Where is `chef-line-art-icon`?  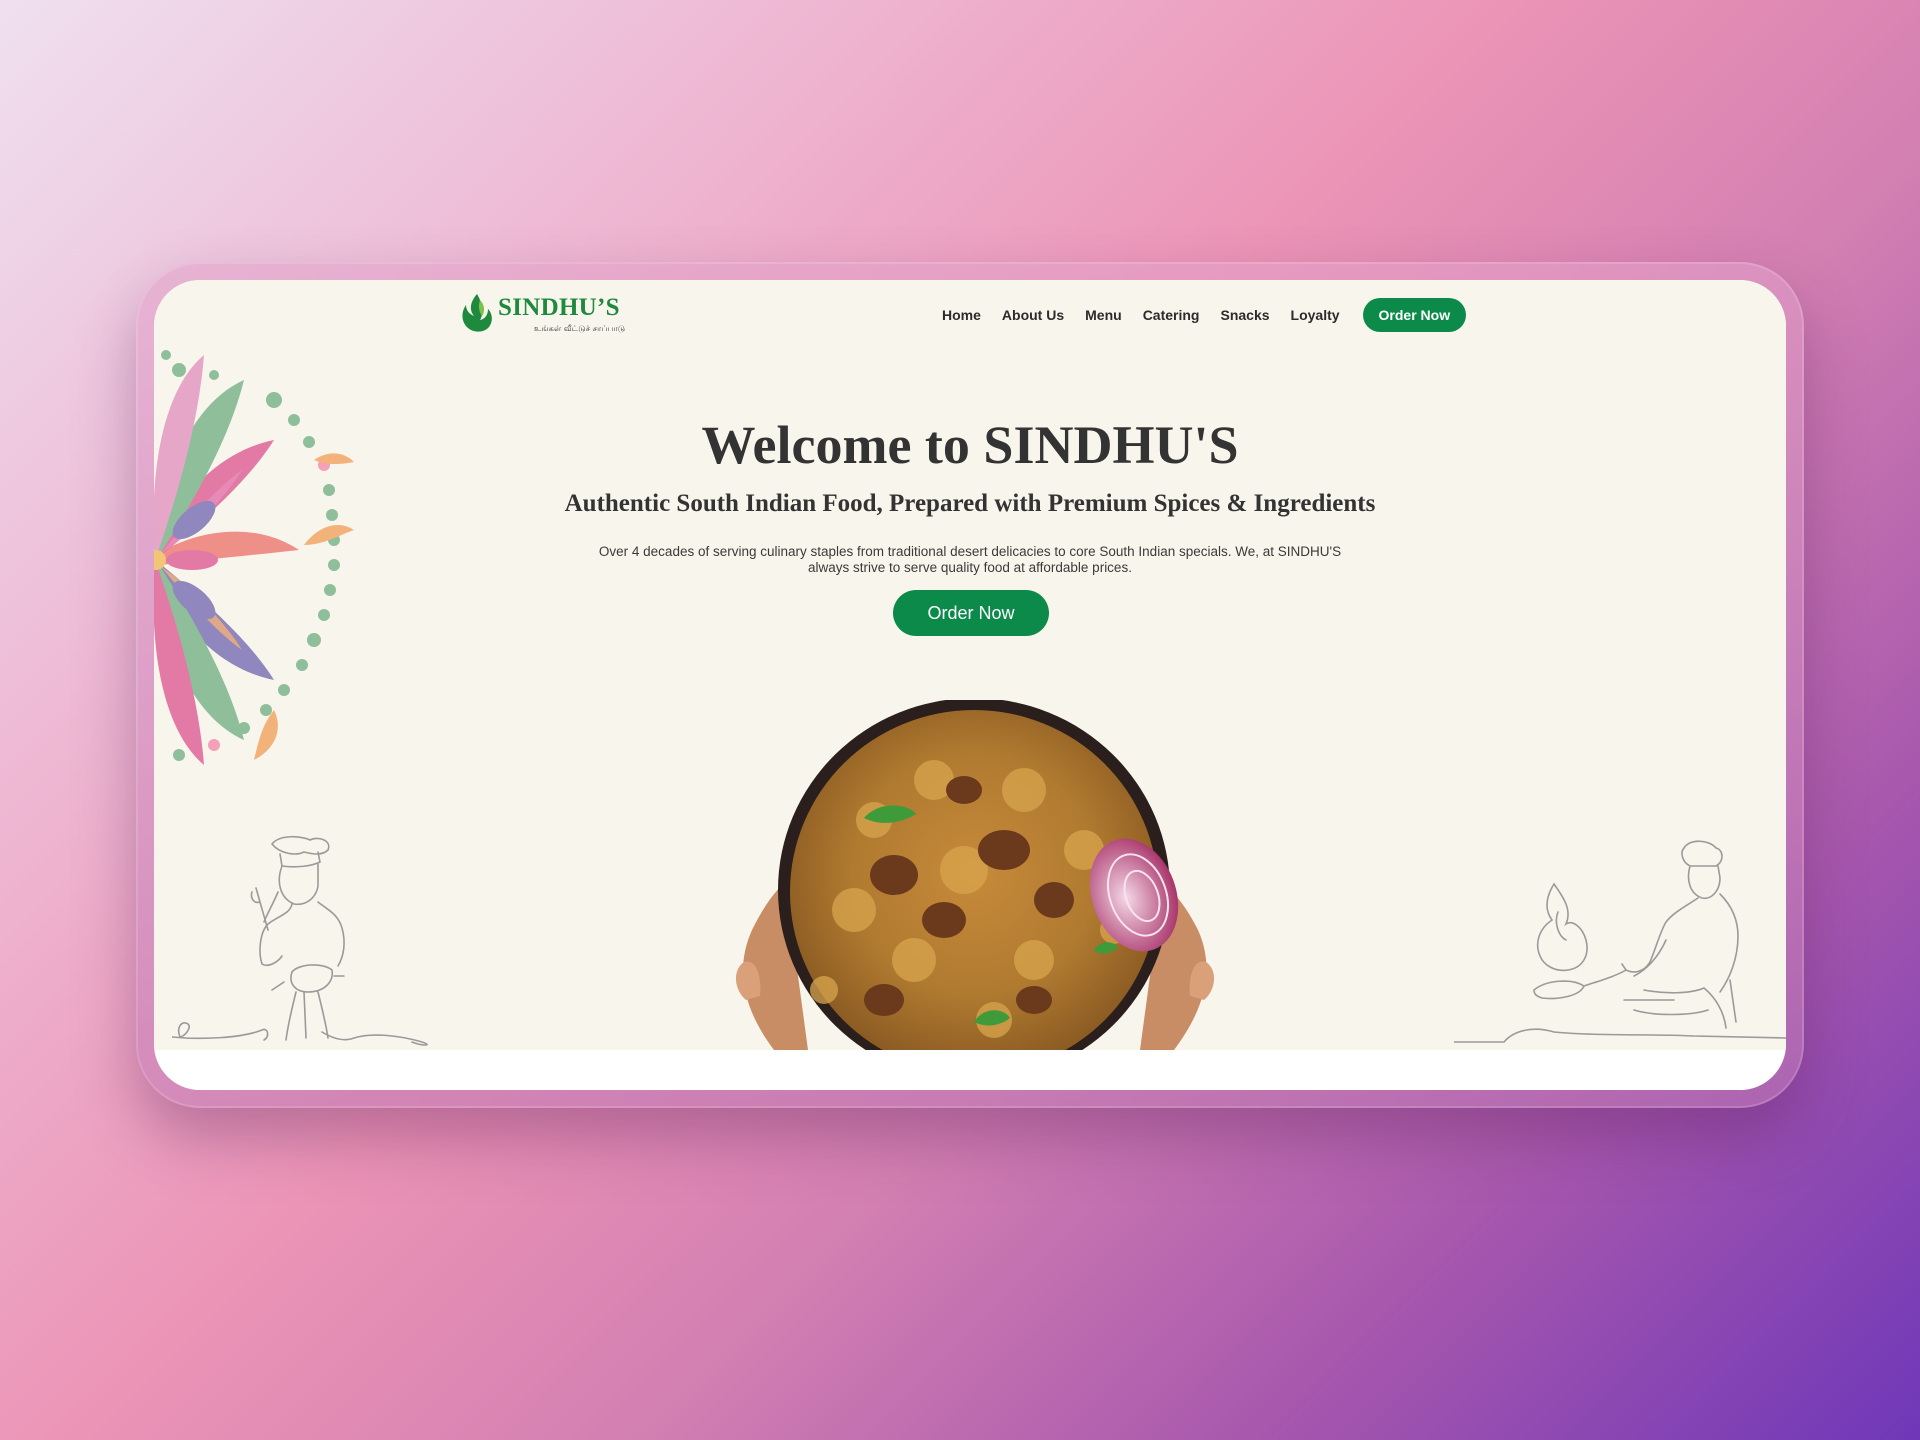 chef-line-art-icon is located at coordinates (300, 940).